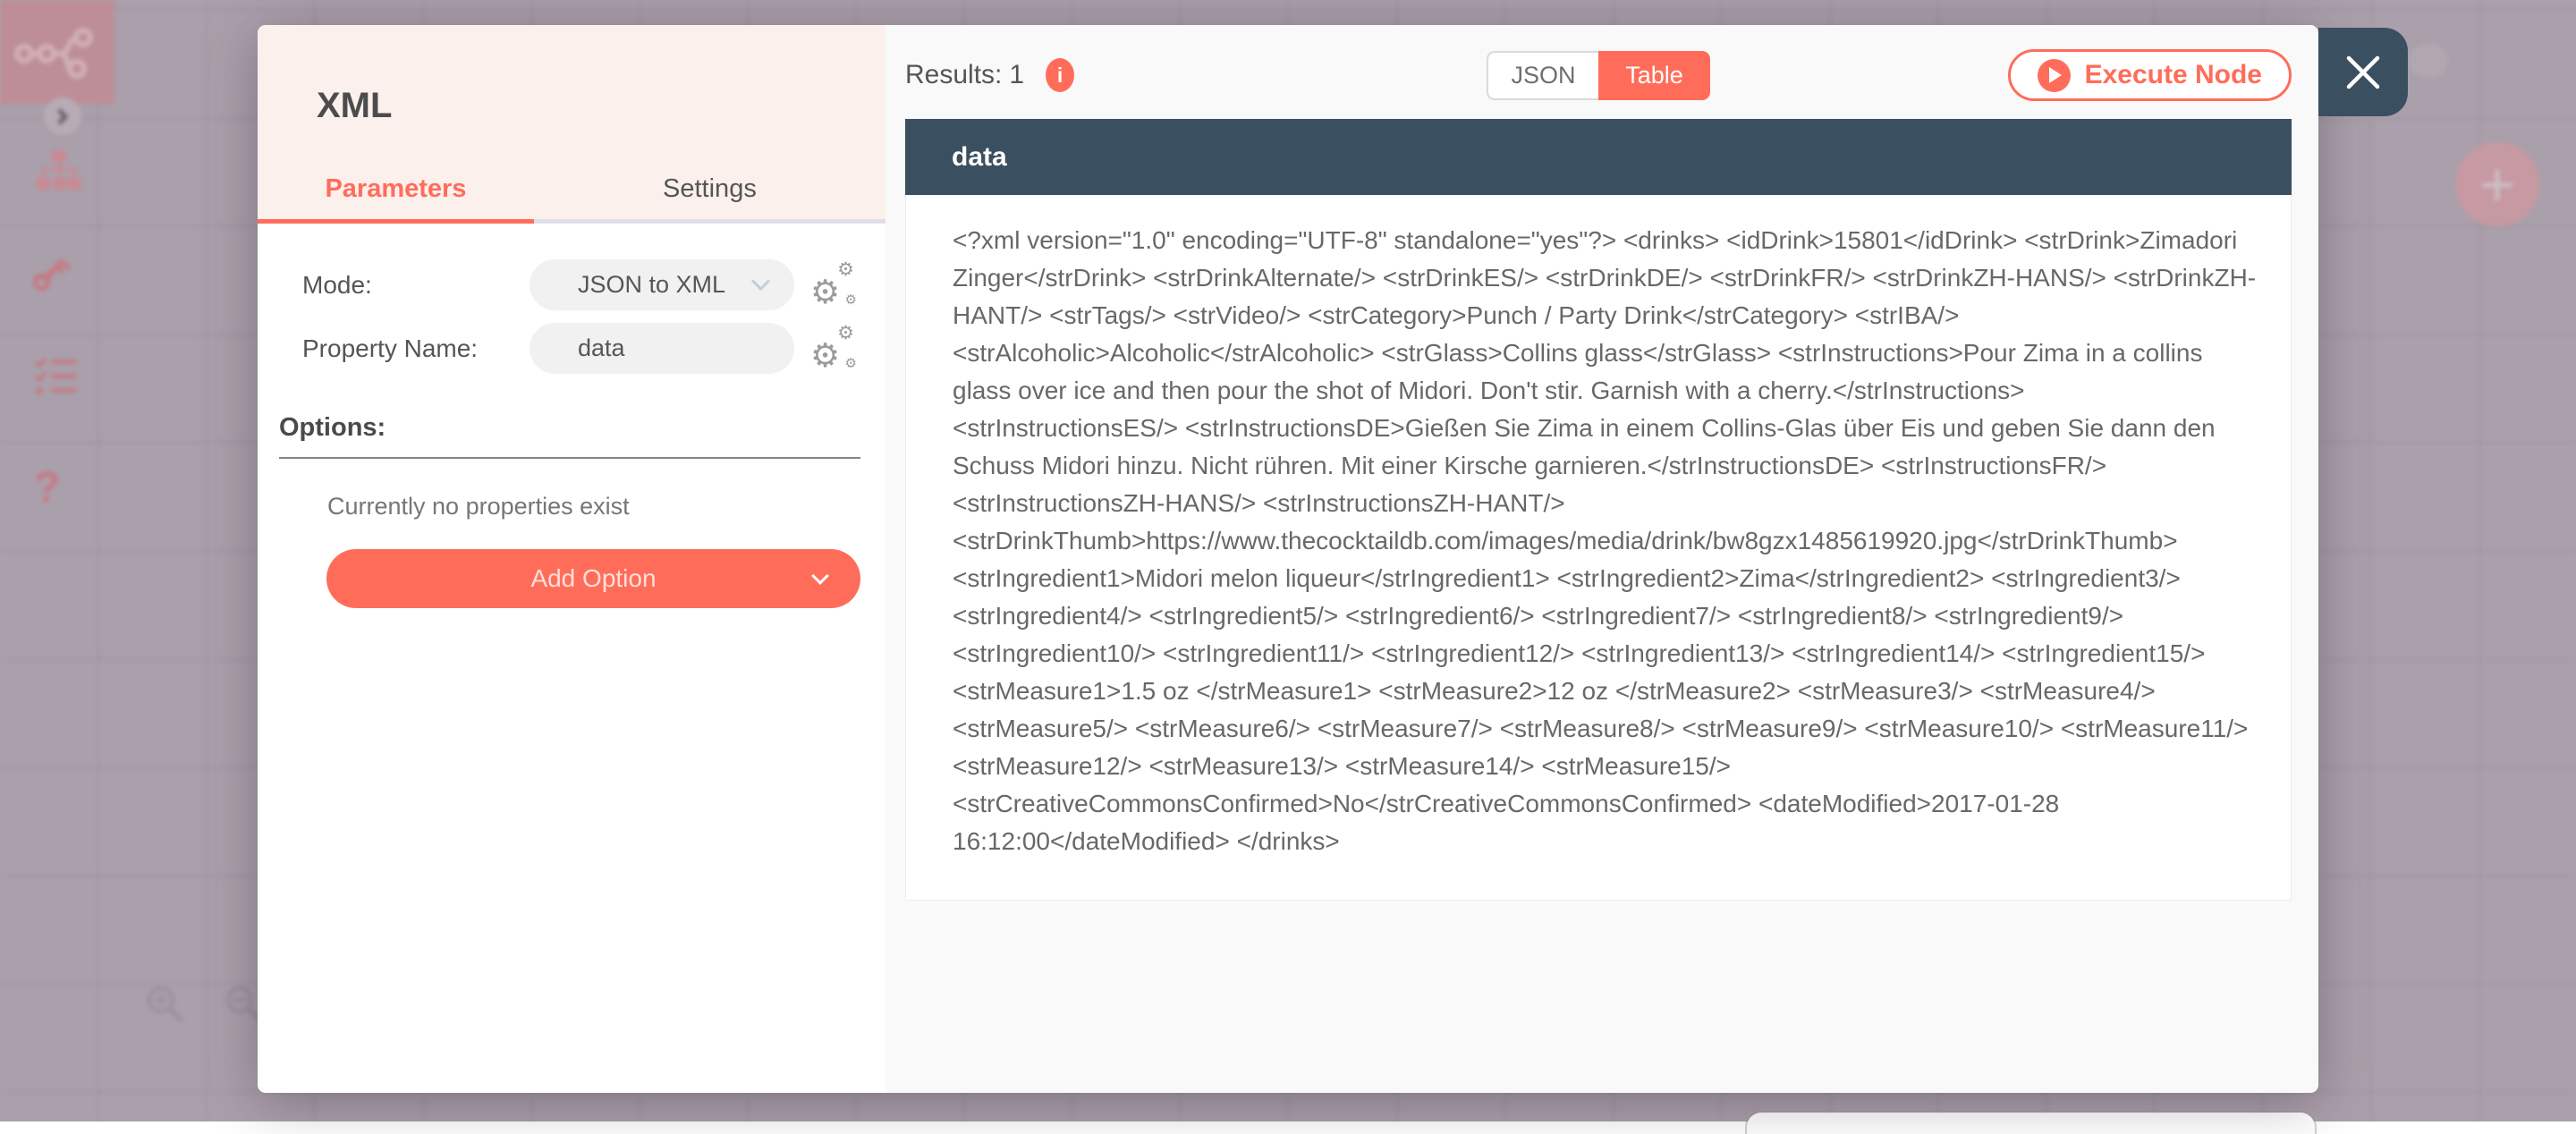  What do you see at coordinates (569, 458) in the screenshot?
I see `options-divider` at bounding box center [569, 458].